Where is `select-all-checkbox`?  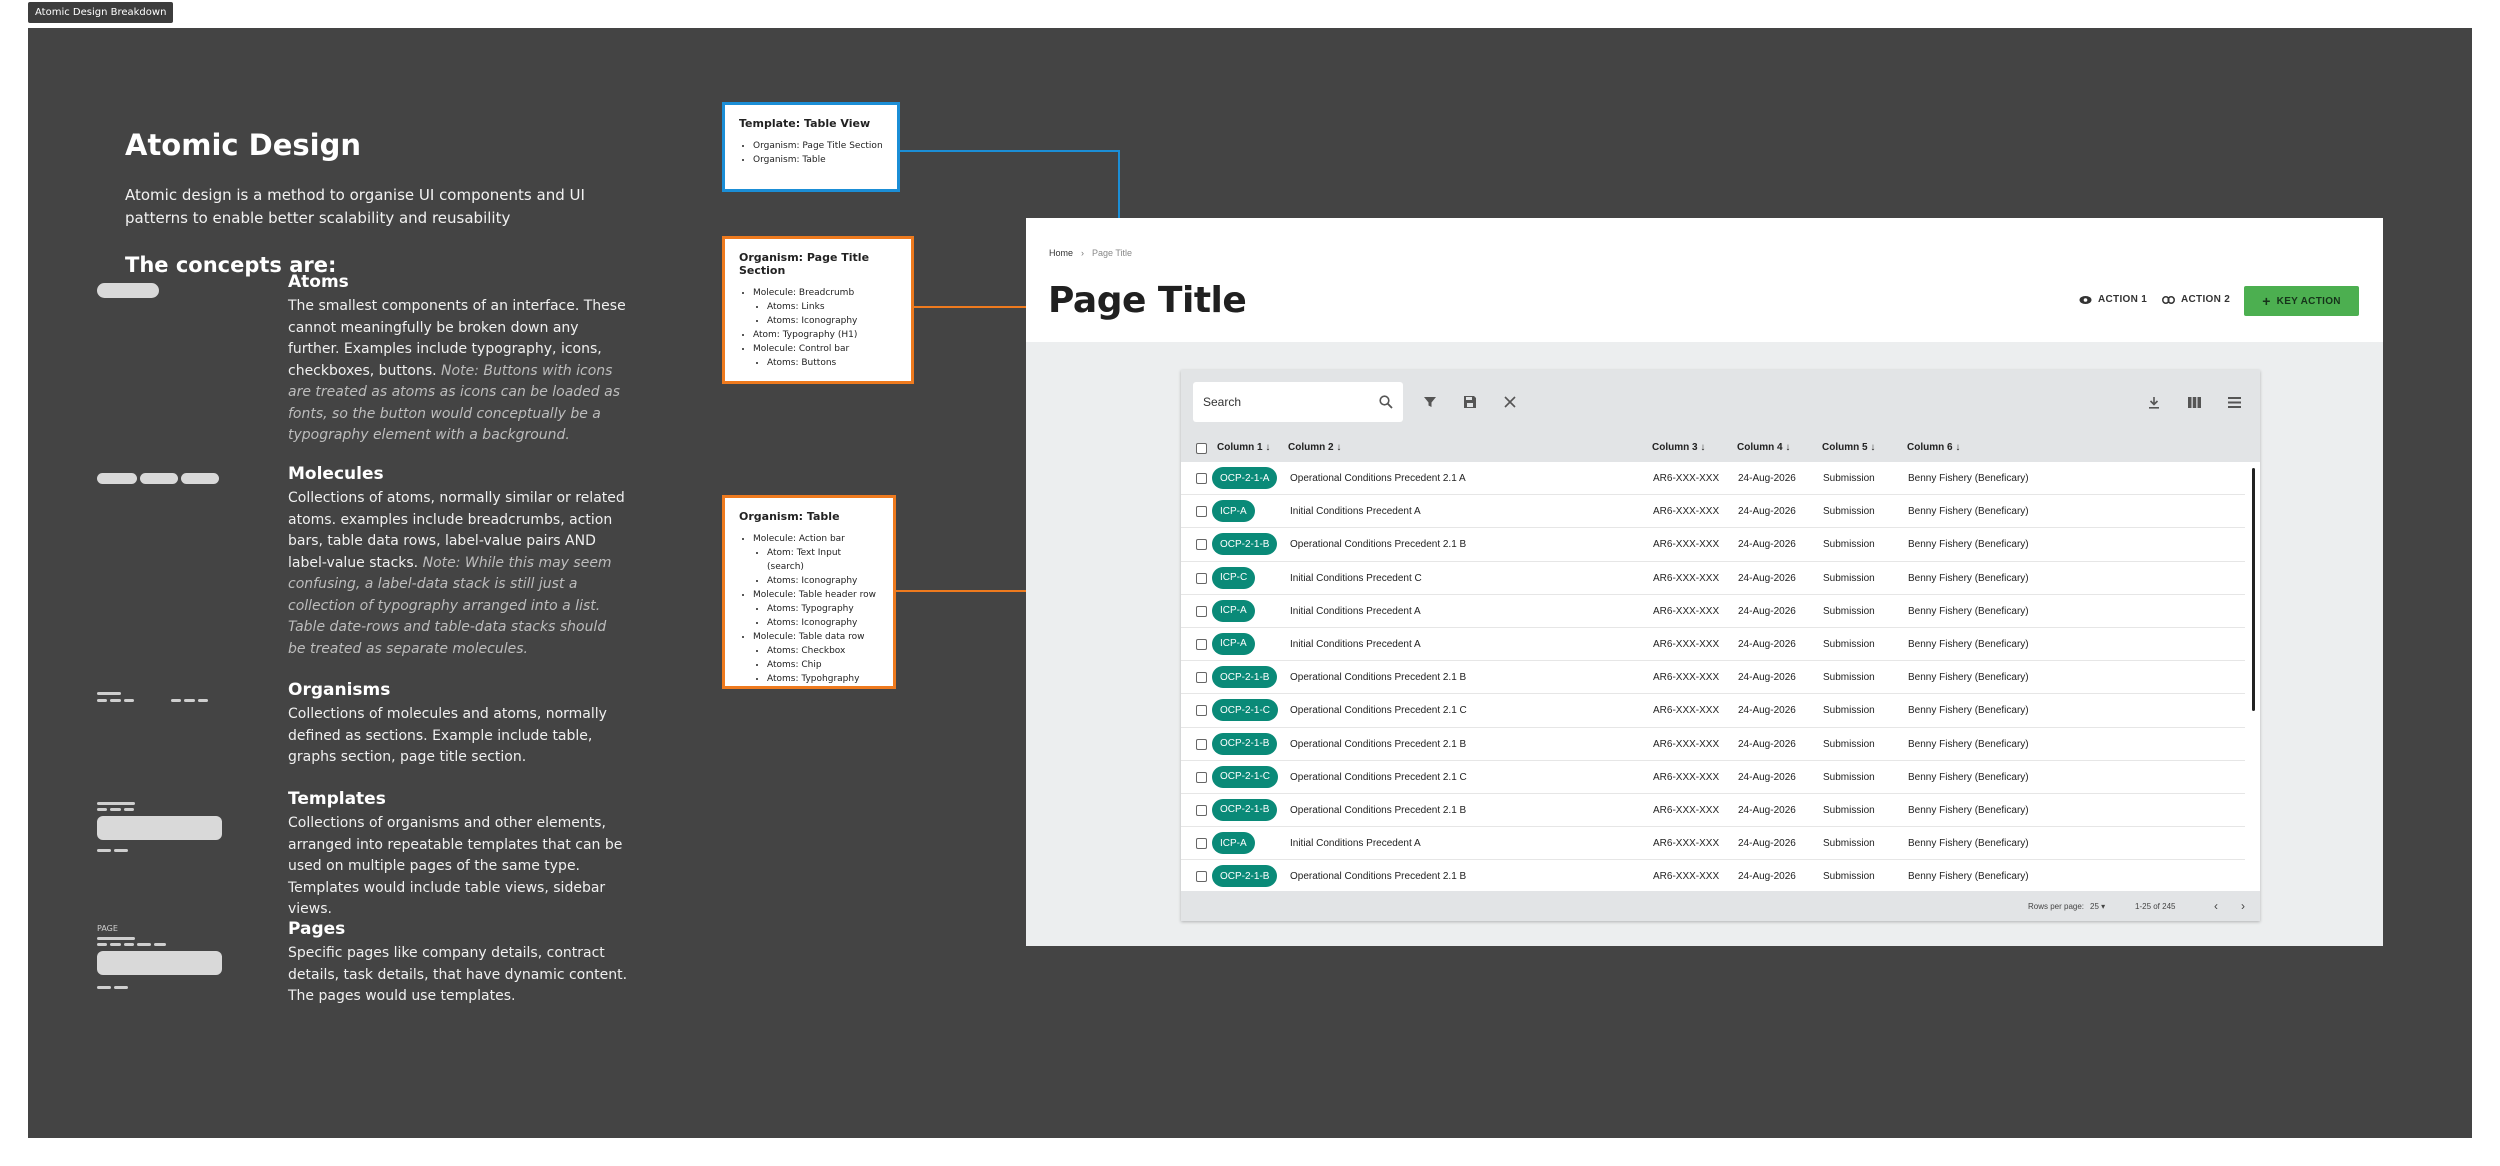 select-all-checkbox is located at coordinates (1201, 448).